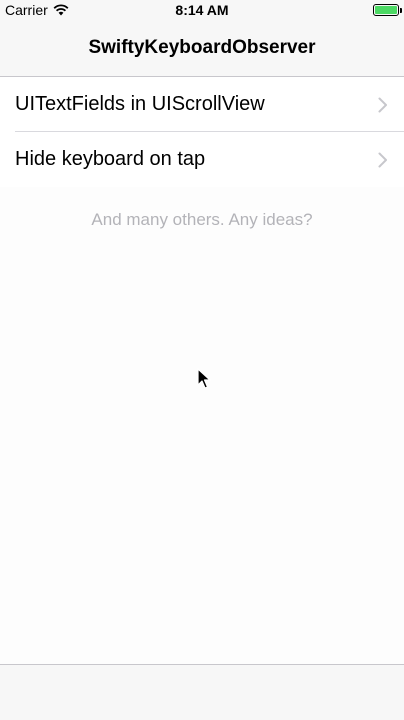 The height and width of the screenshot is (720, 404). I want to click on menu-item-label: UITextFields in UIScrollView, so click(140, 104).